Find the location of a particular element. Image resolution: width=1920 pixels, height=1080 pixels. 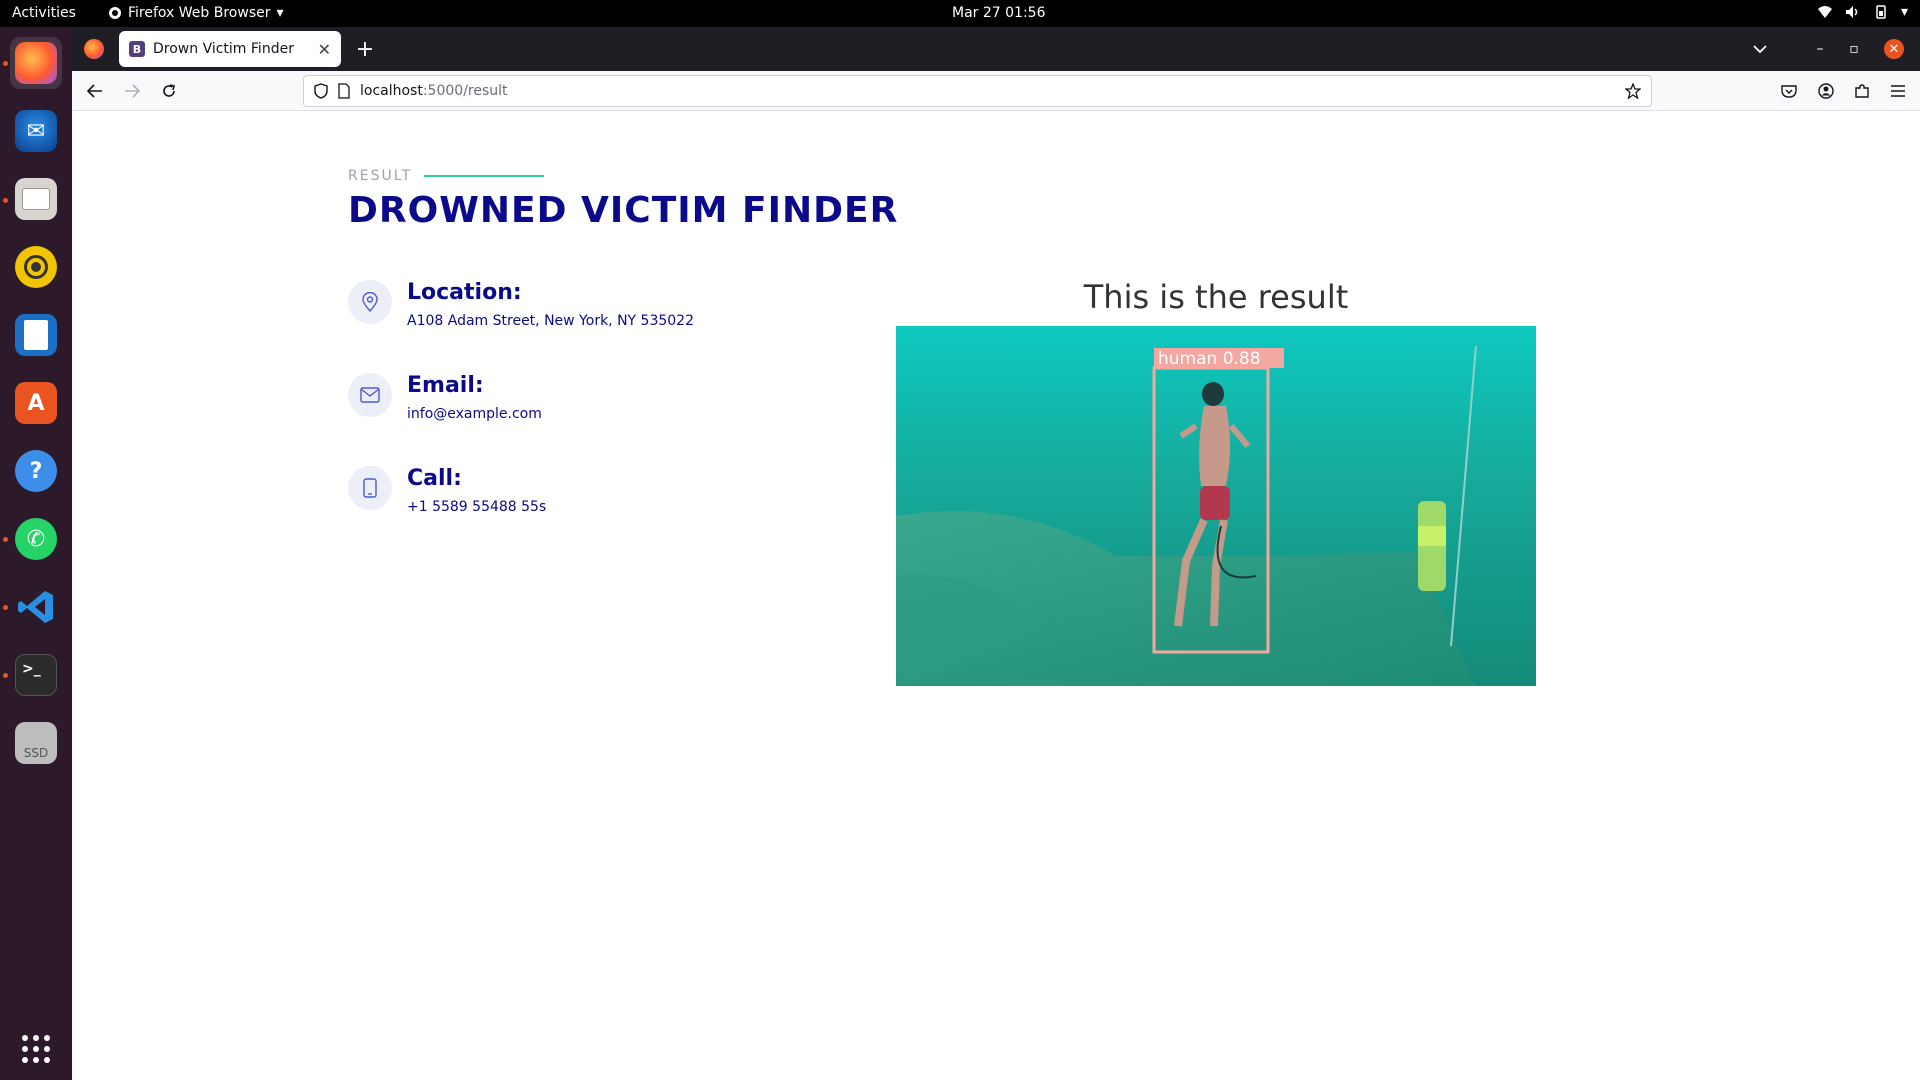

app-menu: Firefox Web Browser ▾ is located at coordinates (196, 13).